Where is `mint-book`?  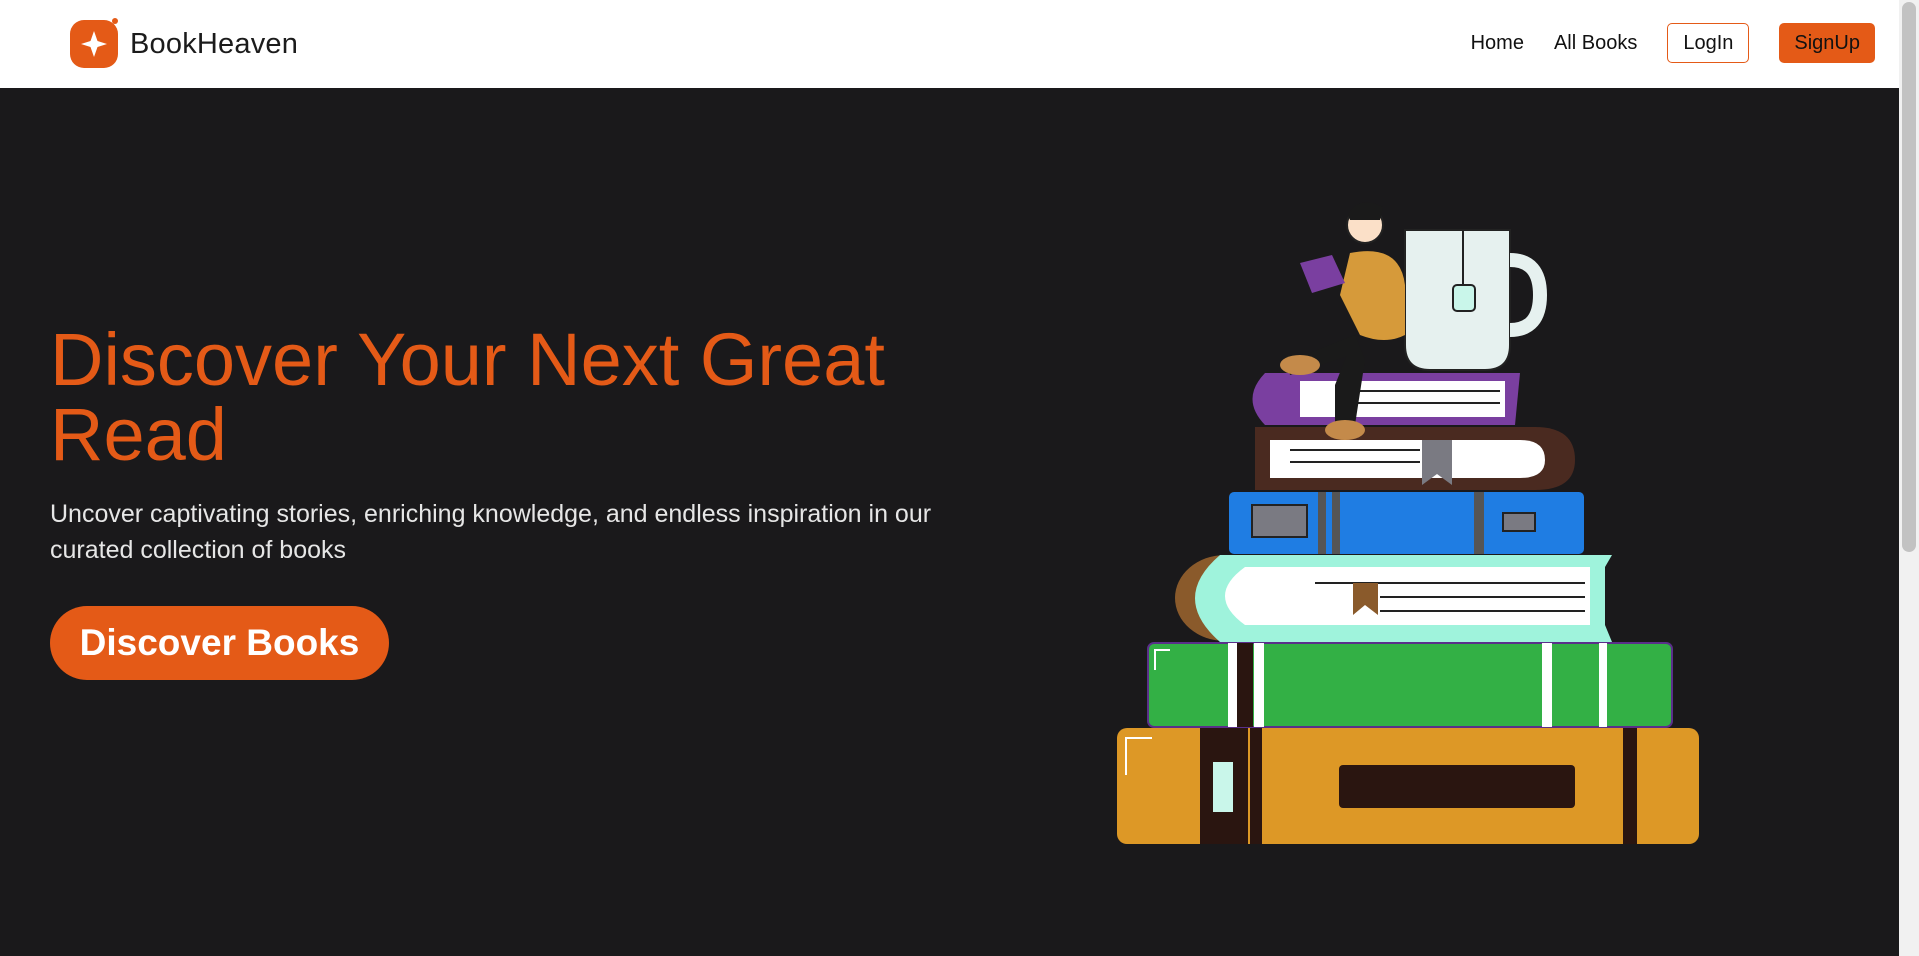
mint-book is located at coordinates (1393, 598).